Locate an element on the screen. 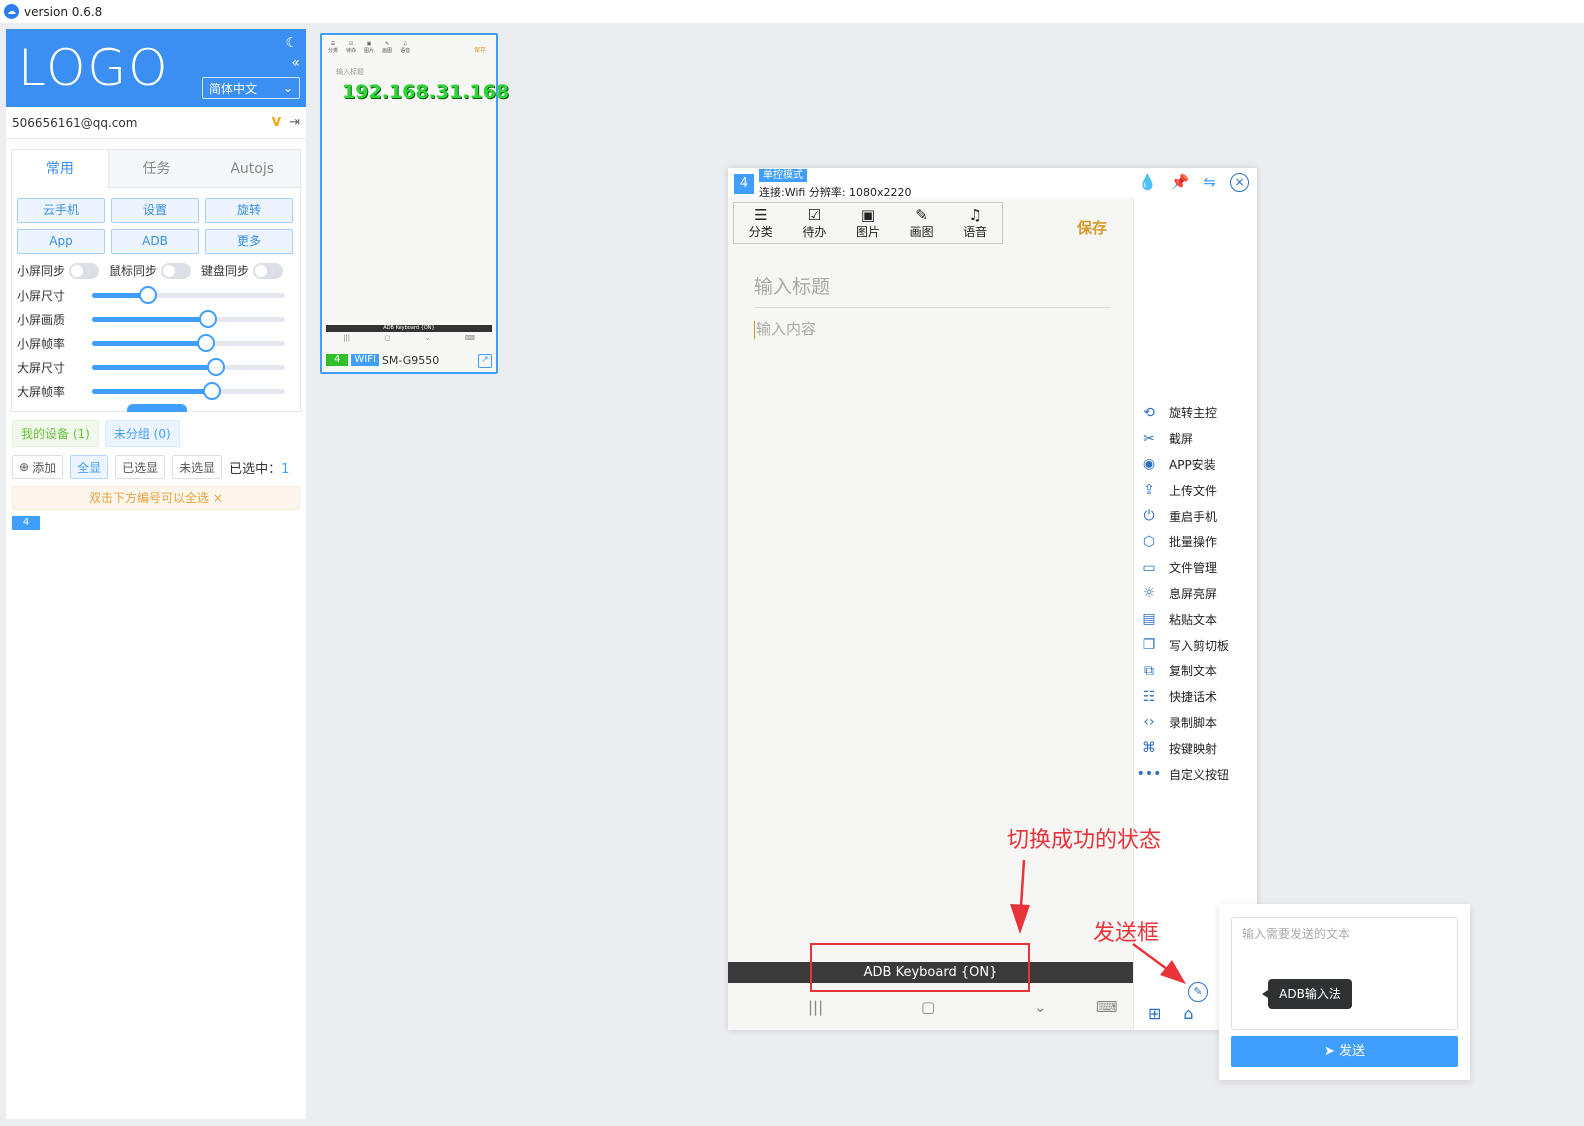  menu-batch: ⬡ 批量操作 is located at coordinates (1184, 542).